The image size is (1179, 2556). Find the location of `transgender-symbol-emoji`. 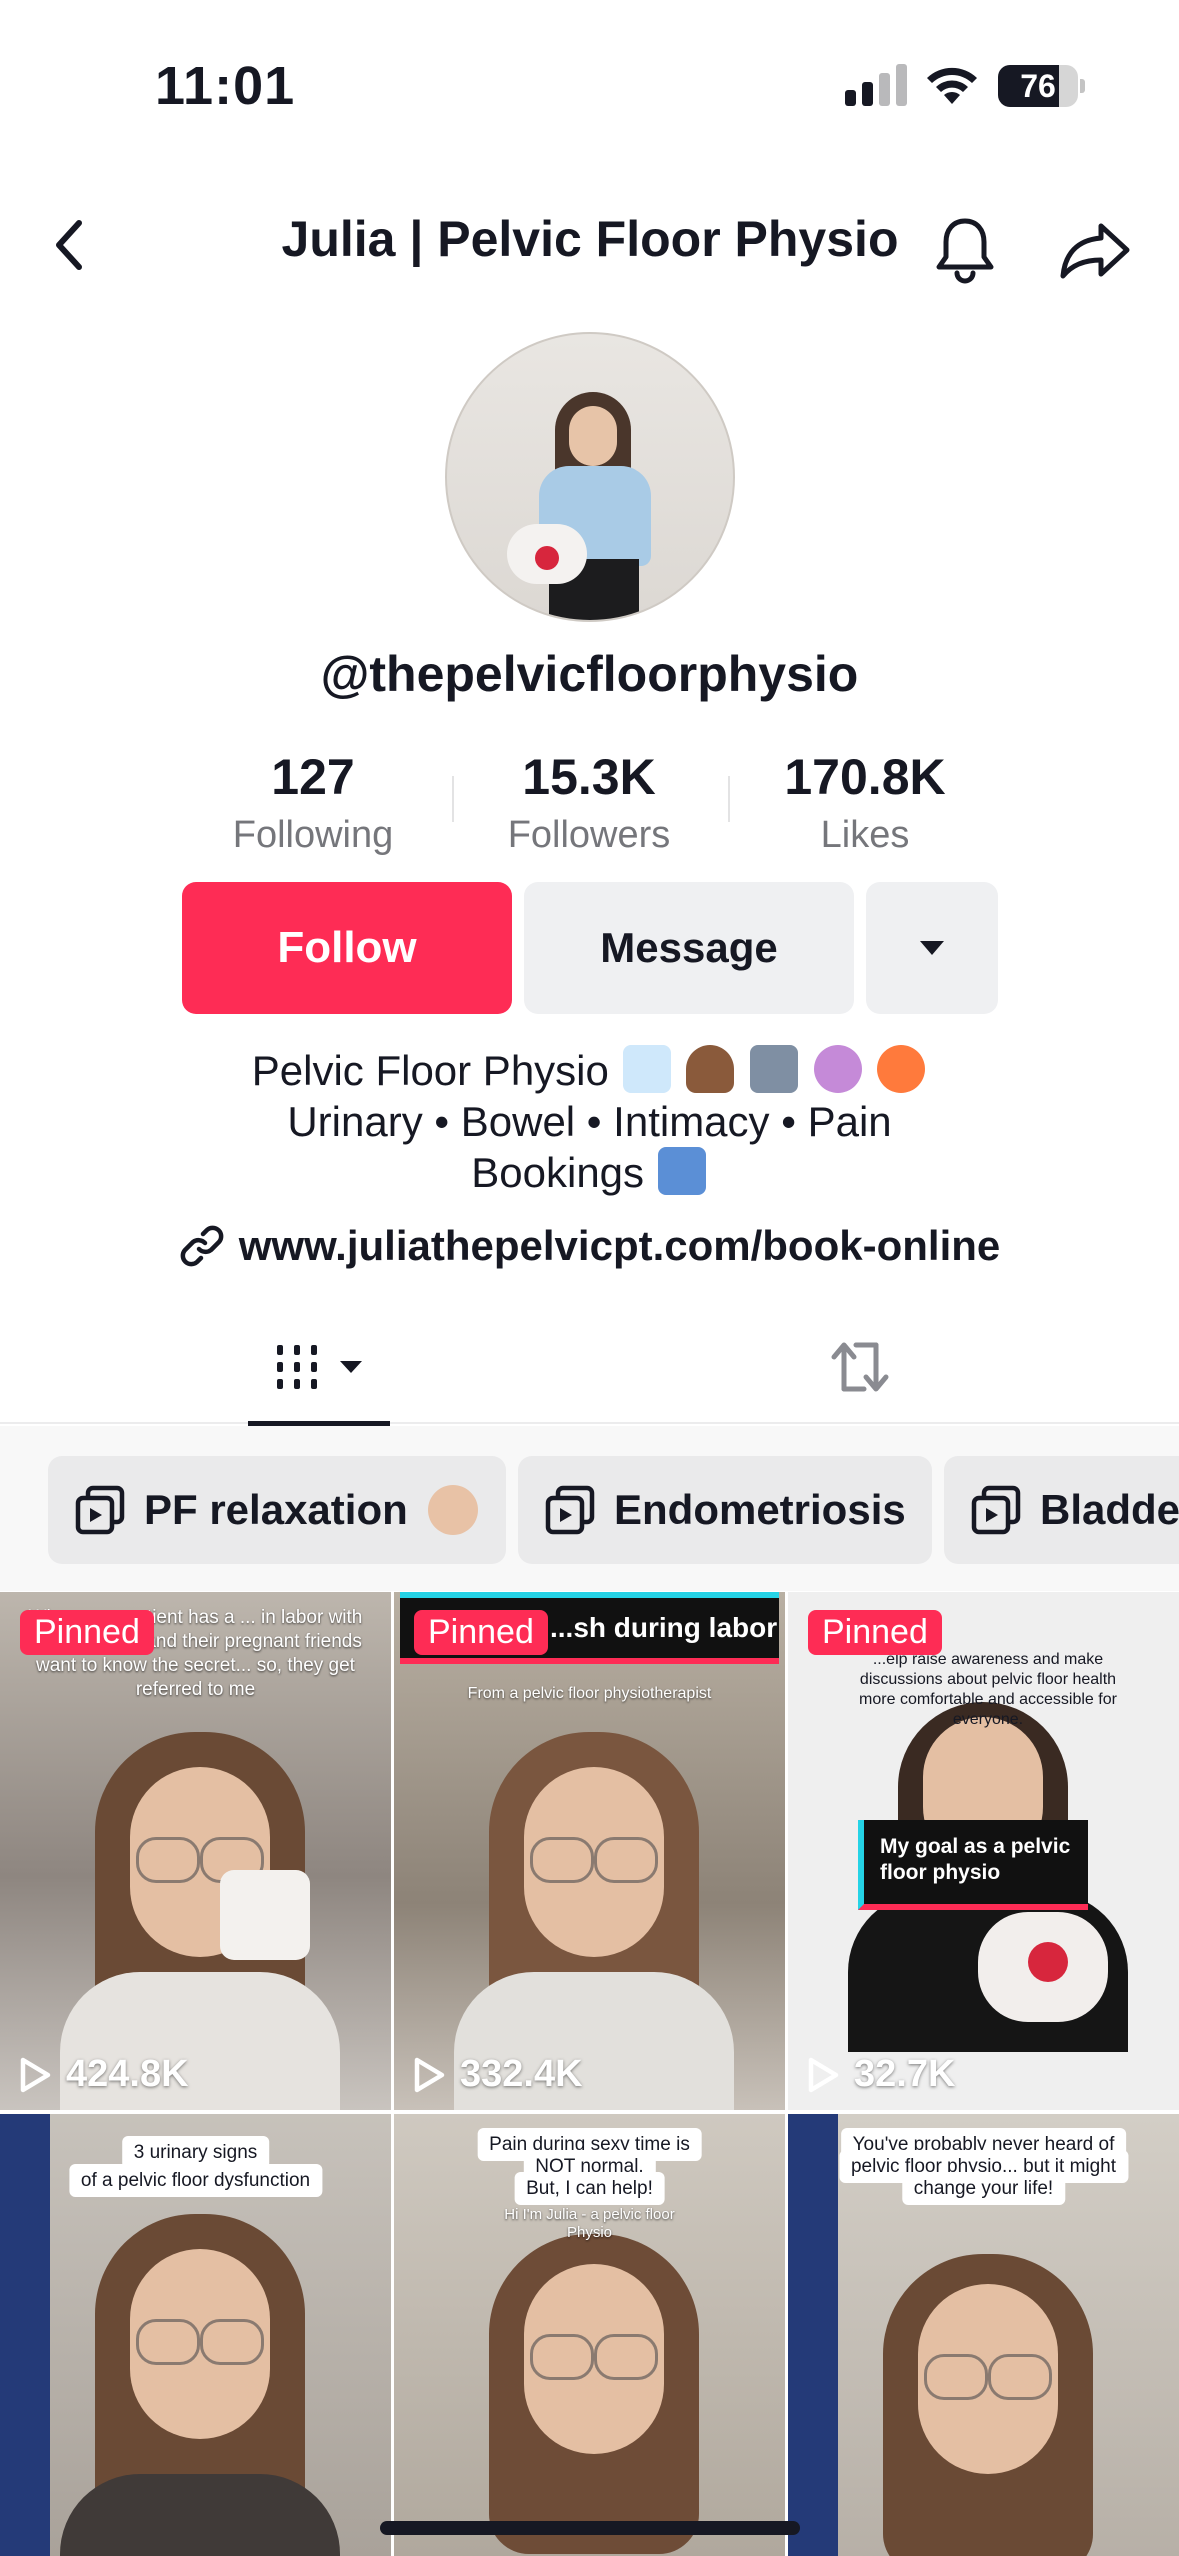

transgender-symbol-emoji is located at coordinates (773, 1069).